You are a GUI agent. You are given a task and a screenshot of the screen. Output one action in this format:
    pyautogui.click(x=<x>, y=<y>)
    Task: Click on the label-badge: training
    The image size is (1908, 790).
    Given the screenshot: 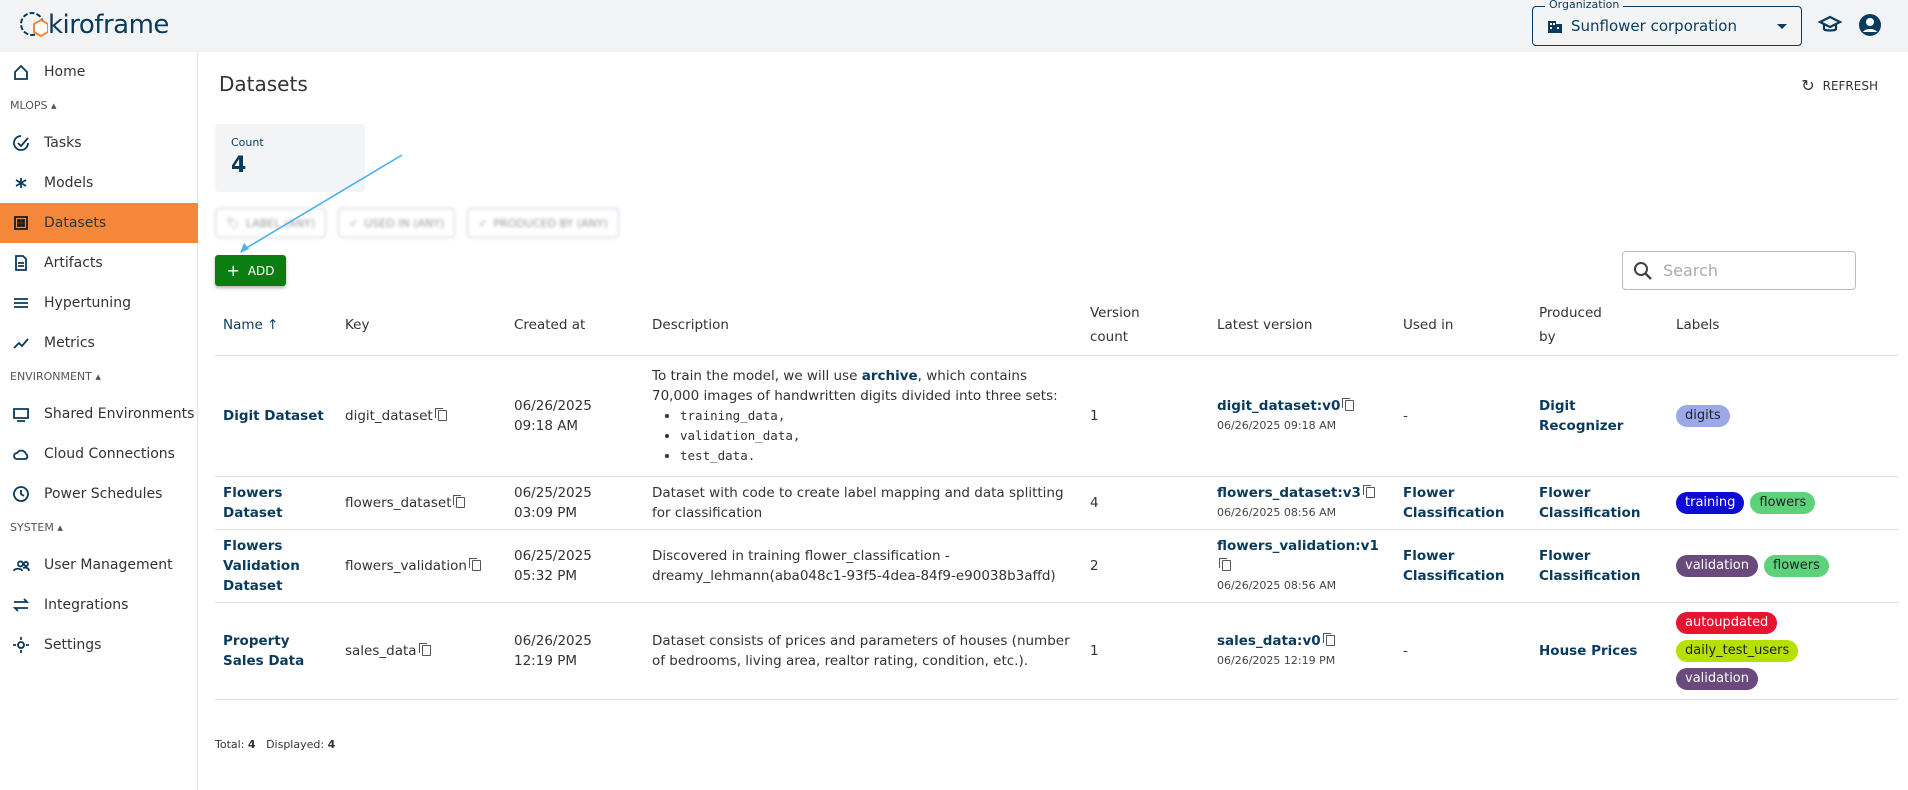 What is the action you would take?
    pyautogui.click(x=1710, y=502)
    